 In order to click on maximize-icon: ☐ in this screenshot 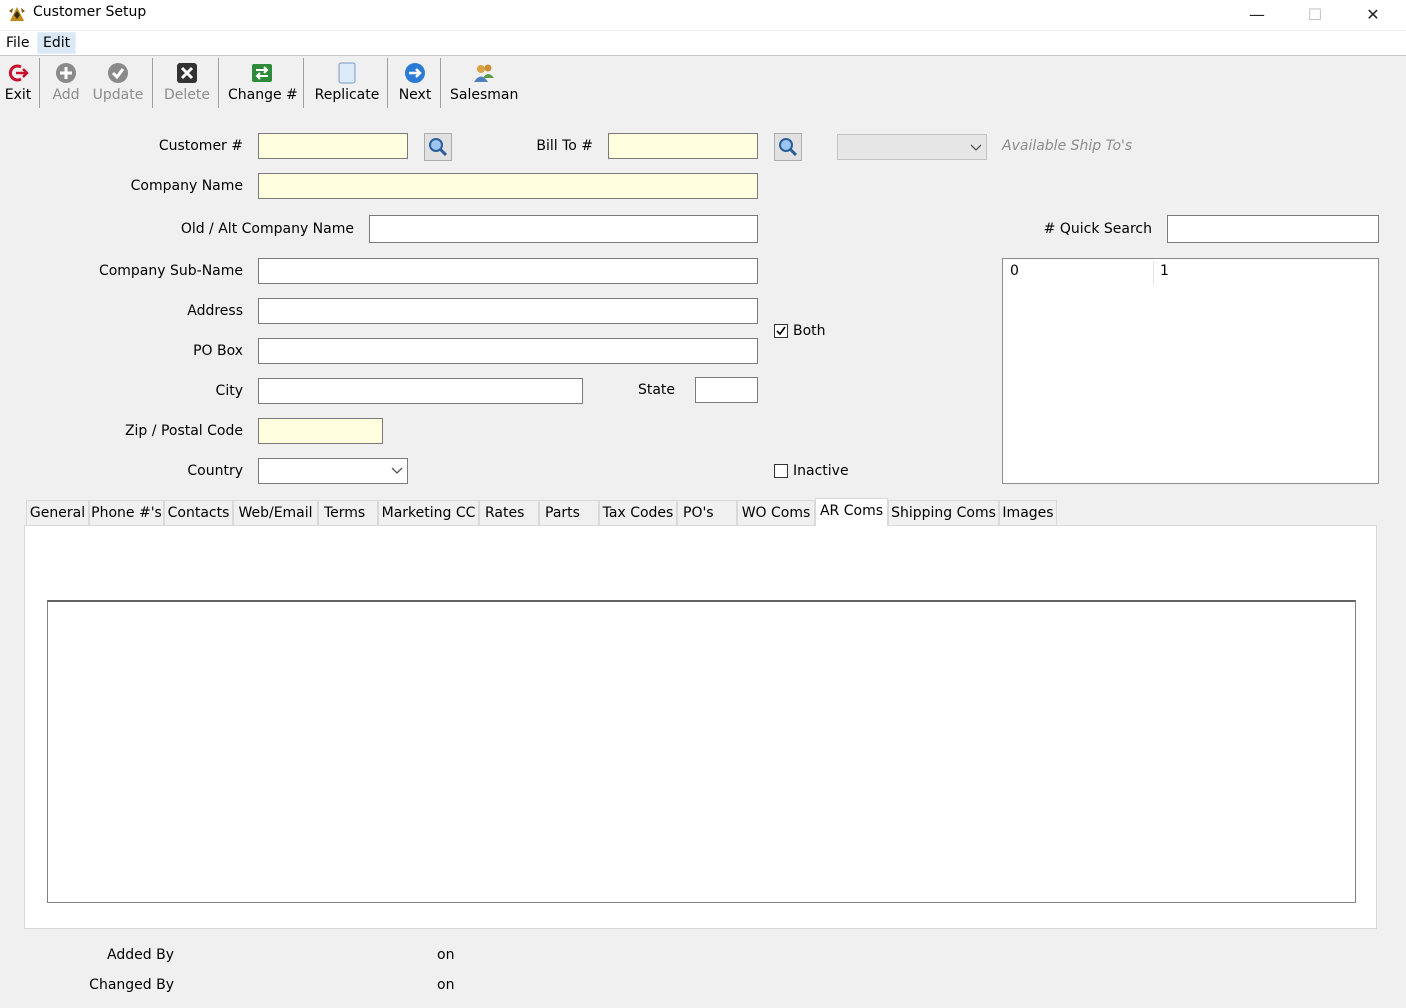, I will do `click(1315, 14)`.